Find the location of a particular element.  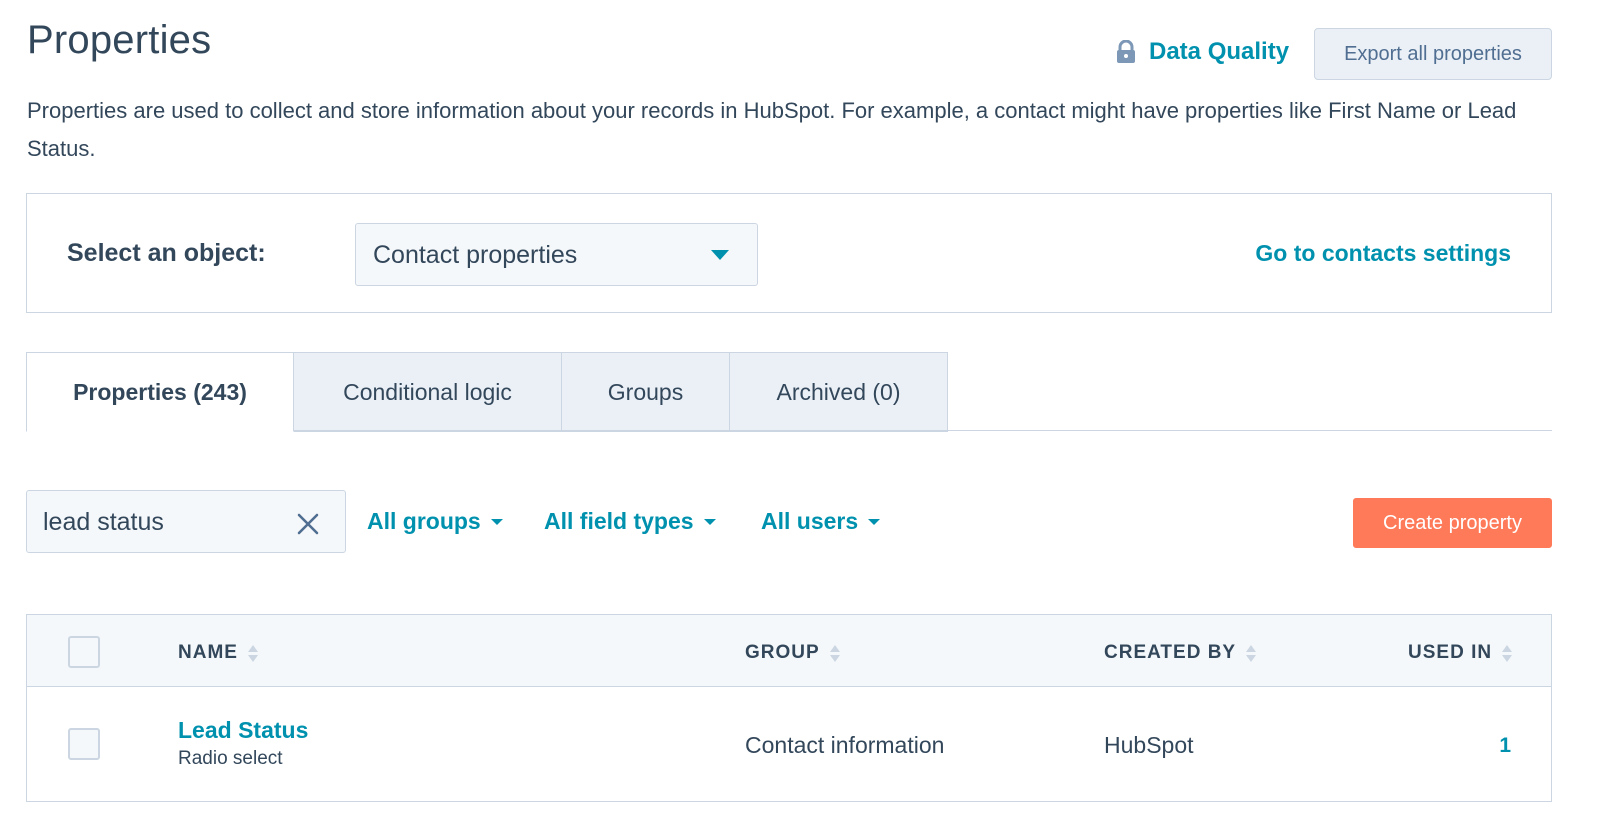

create-property-button: Create property is located at coordinates (1452, 523).